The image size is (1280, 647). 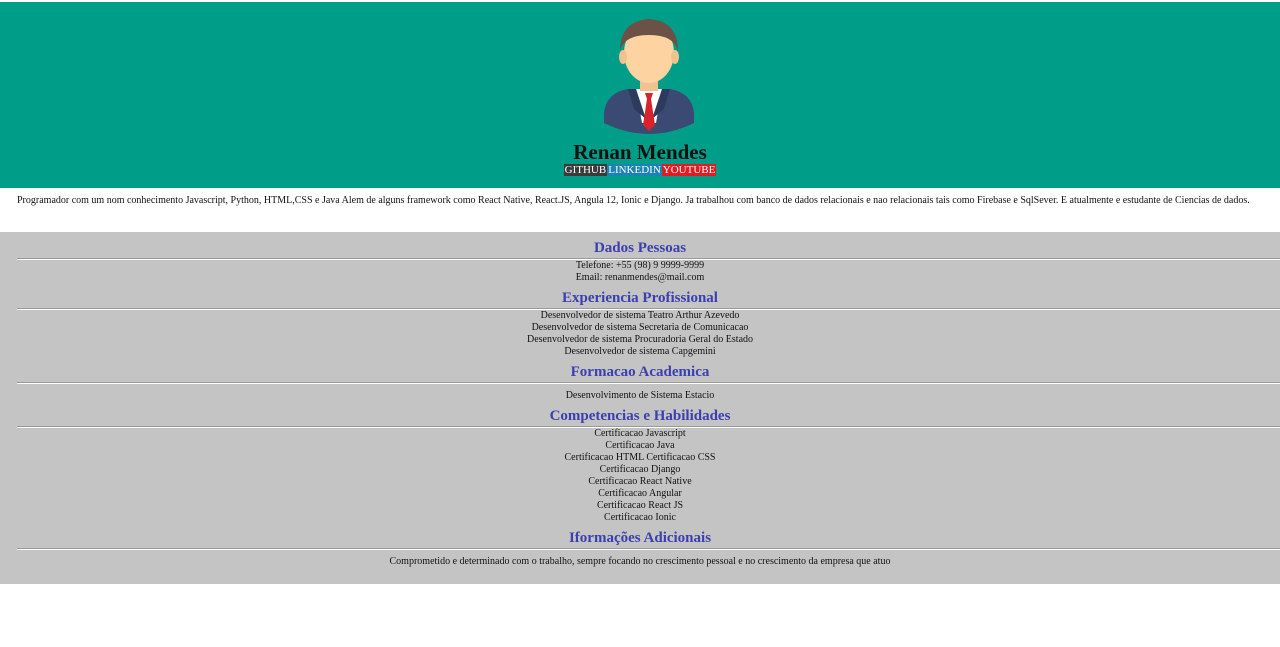 I want to click on list-item: Certificacao React Native, so click(x=640, y=481).